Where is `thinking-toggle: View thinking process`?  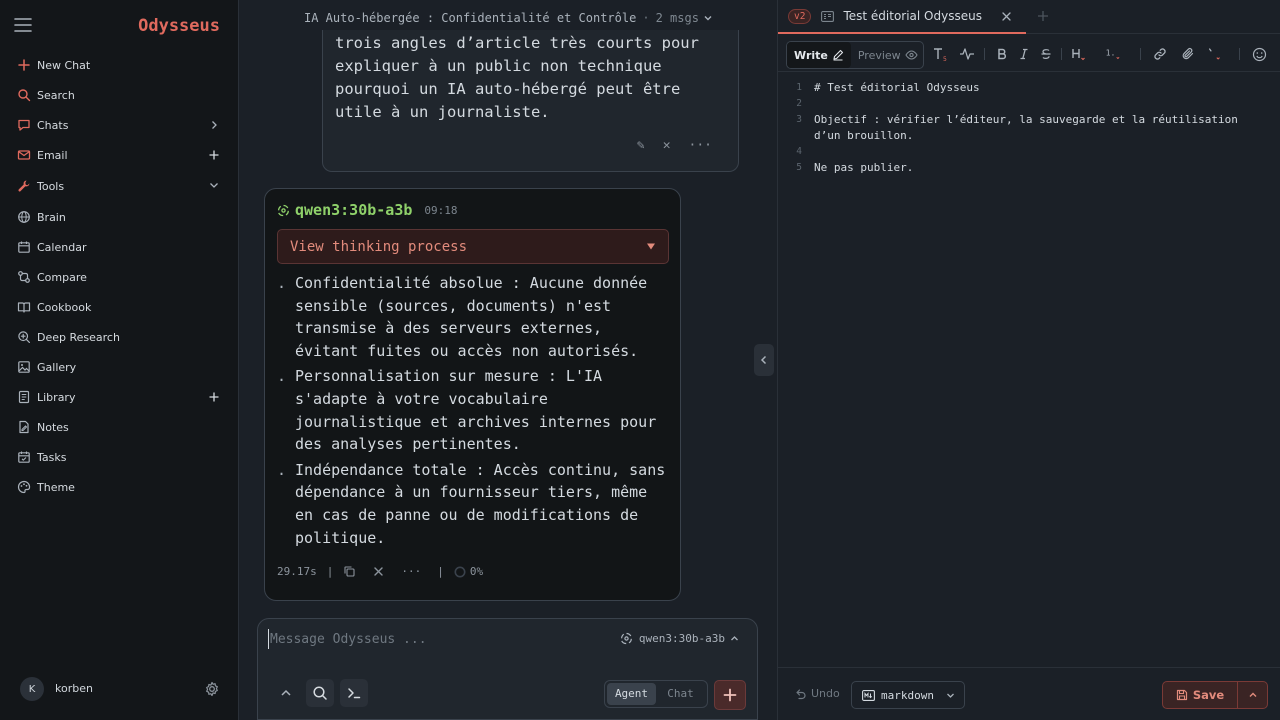 thinking-toggle: View thinking process is located at coordinates (473, 246).